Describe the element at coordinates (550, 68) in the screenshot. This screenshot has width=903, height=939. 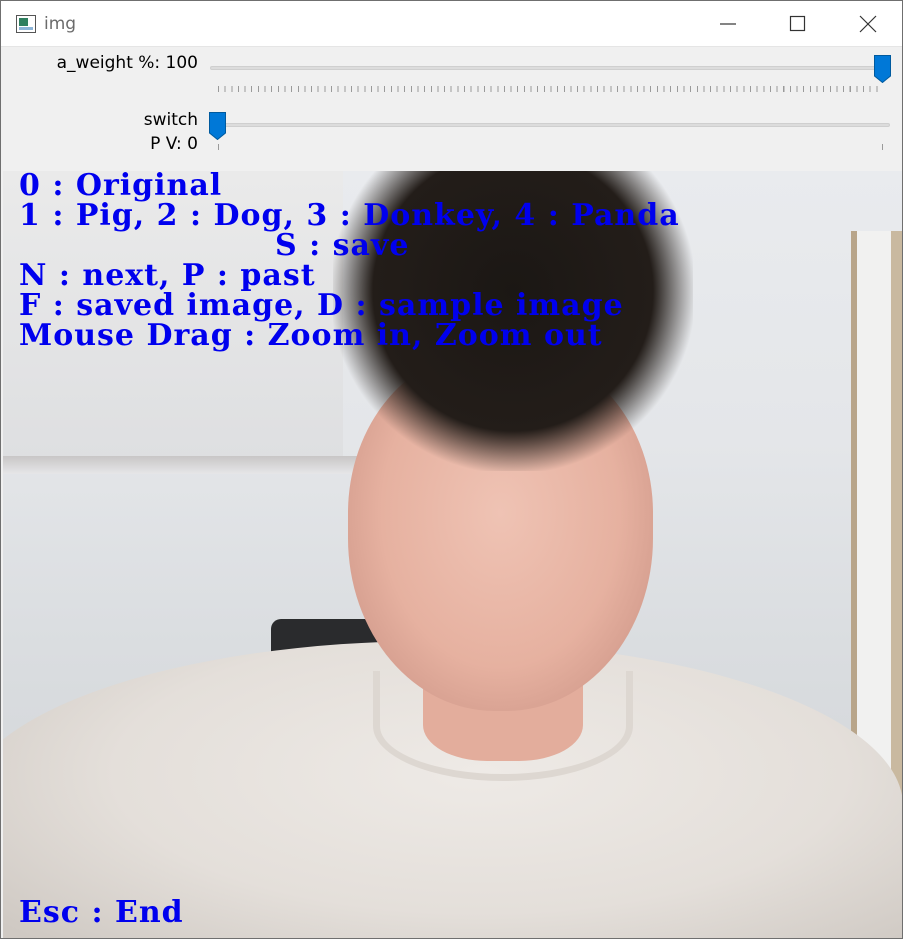
I see `a-weight-trackbar` at that location.